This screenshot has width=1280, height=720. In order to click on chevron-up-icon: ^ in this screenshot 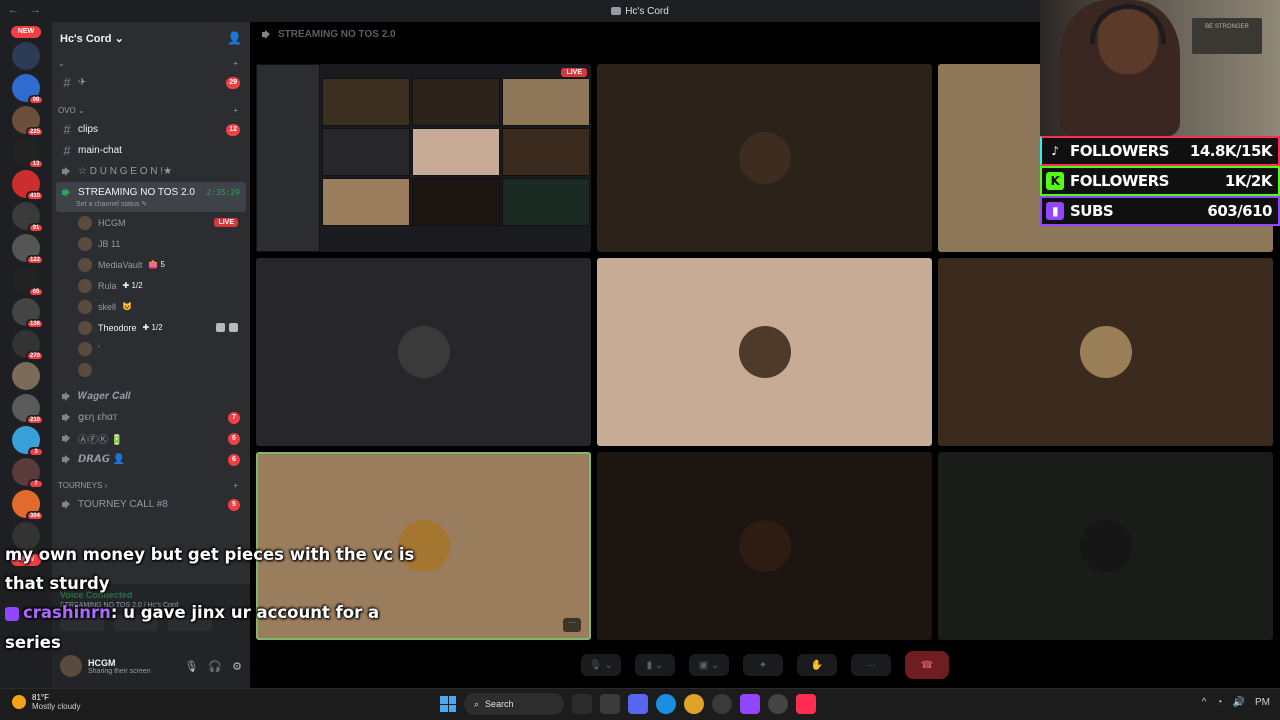, I will do `click(1204, 702)`.